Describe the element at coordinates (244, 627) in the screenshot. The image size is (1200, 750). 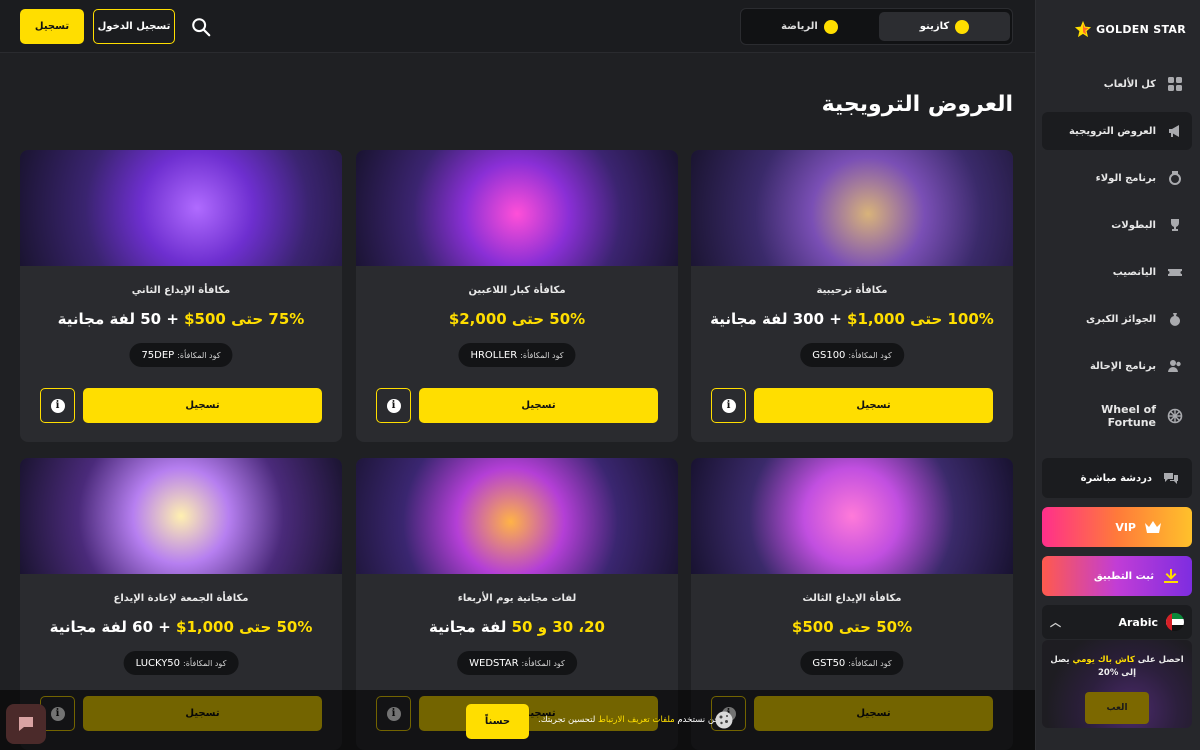
I see `promo-offer-highlight: 50% حتى 1,000$` at that location.